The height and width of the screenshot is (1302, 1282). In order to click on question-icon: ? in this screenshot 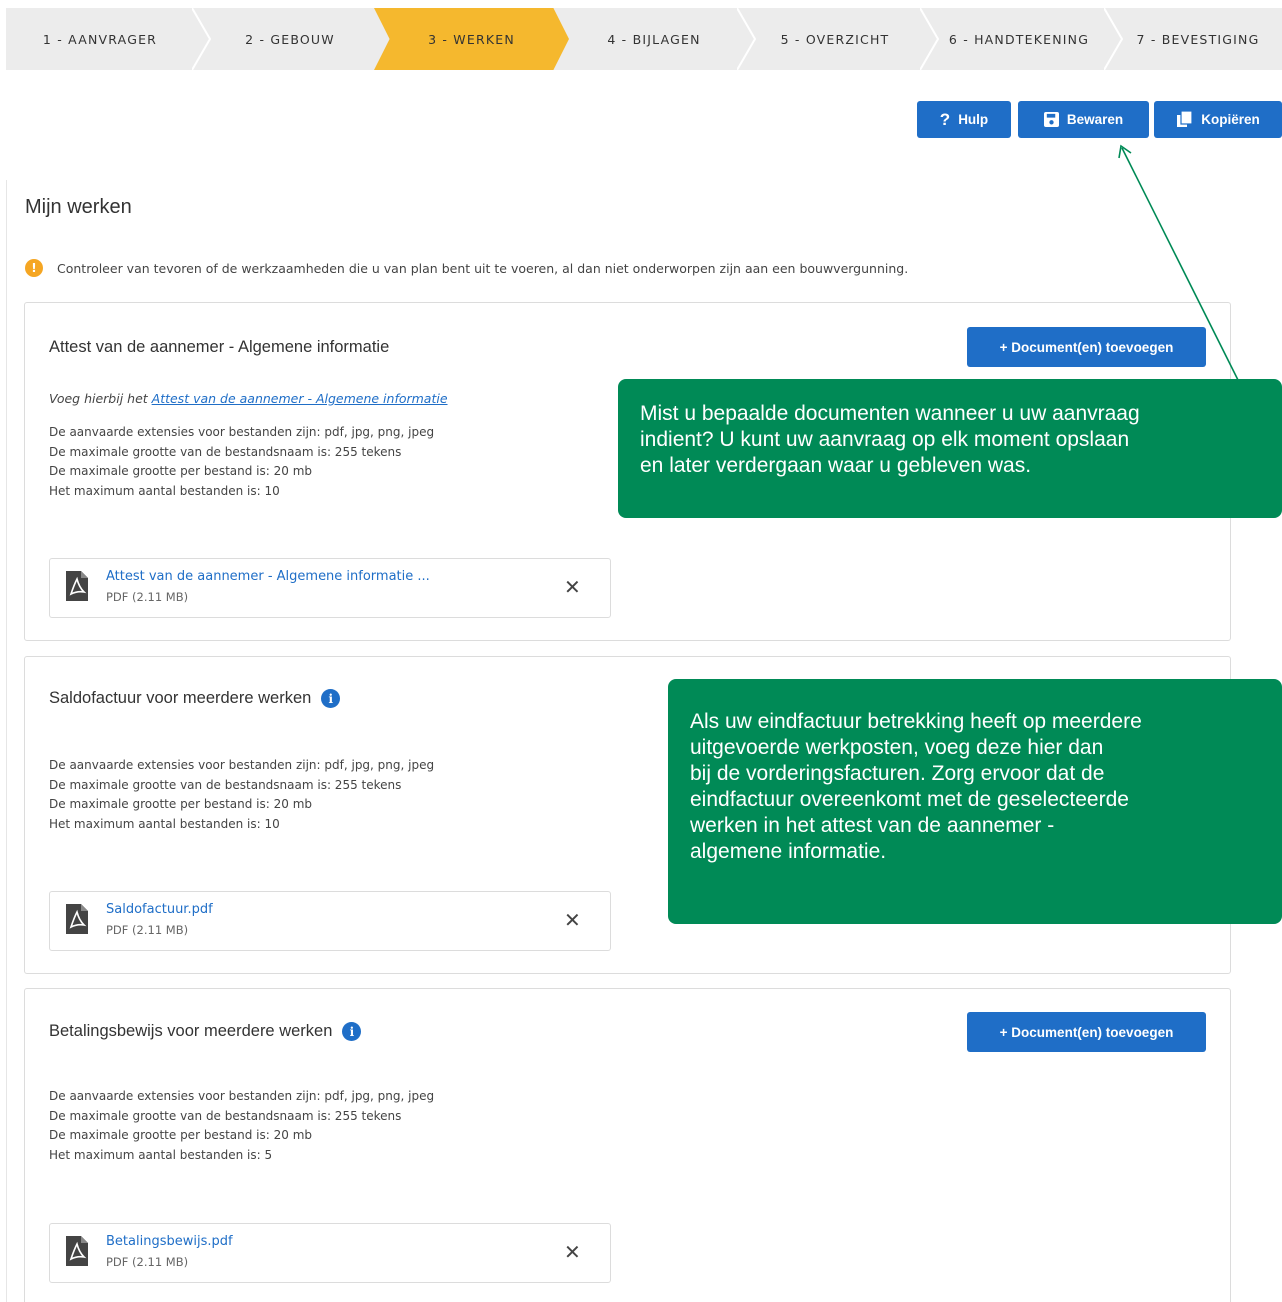, I will do `click(945, 119)`.